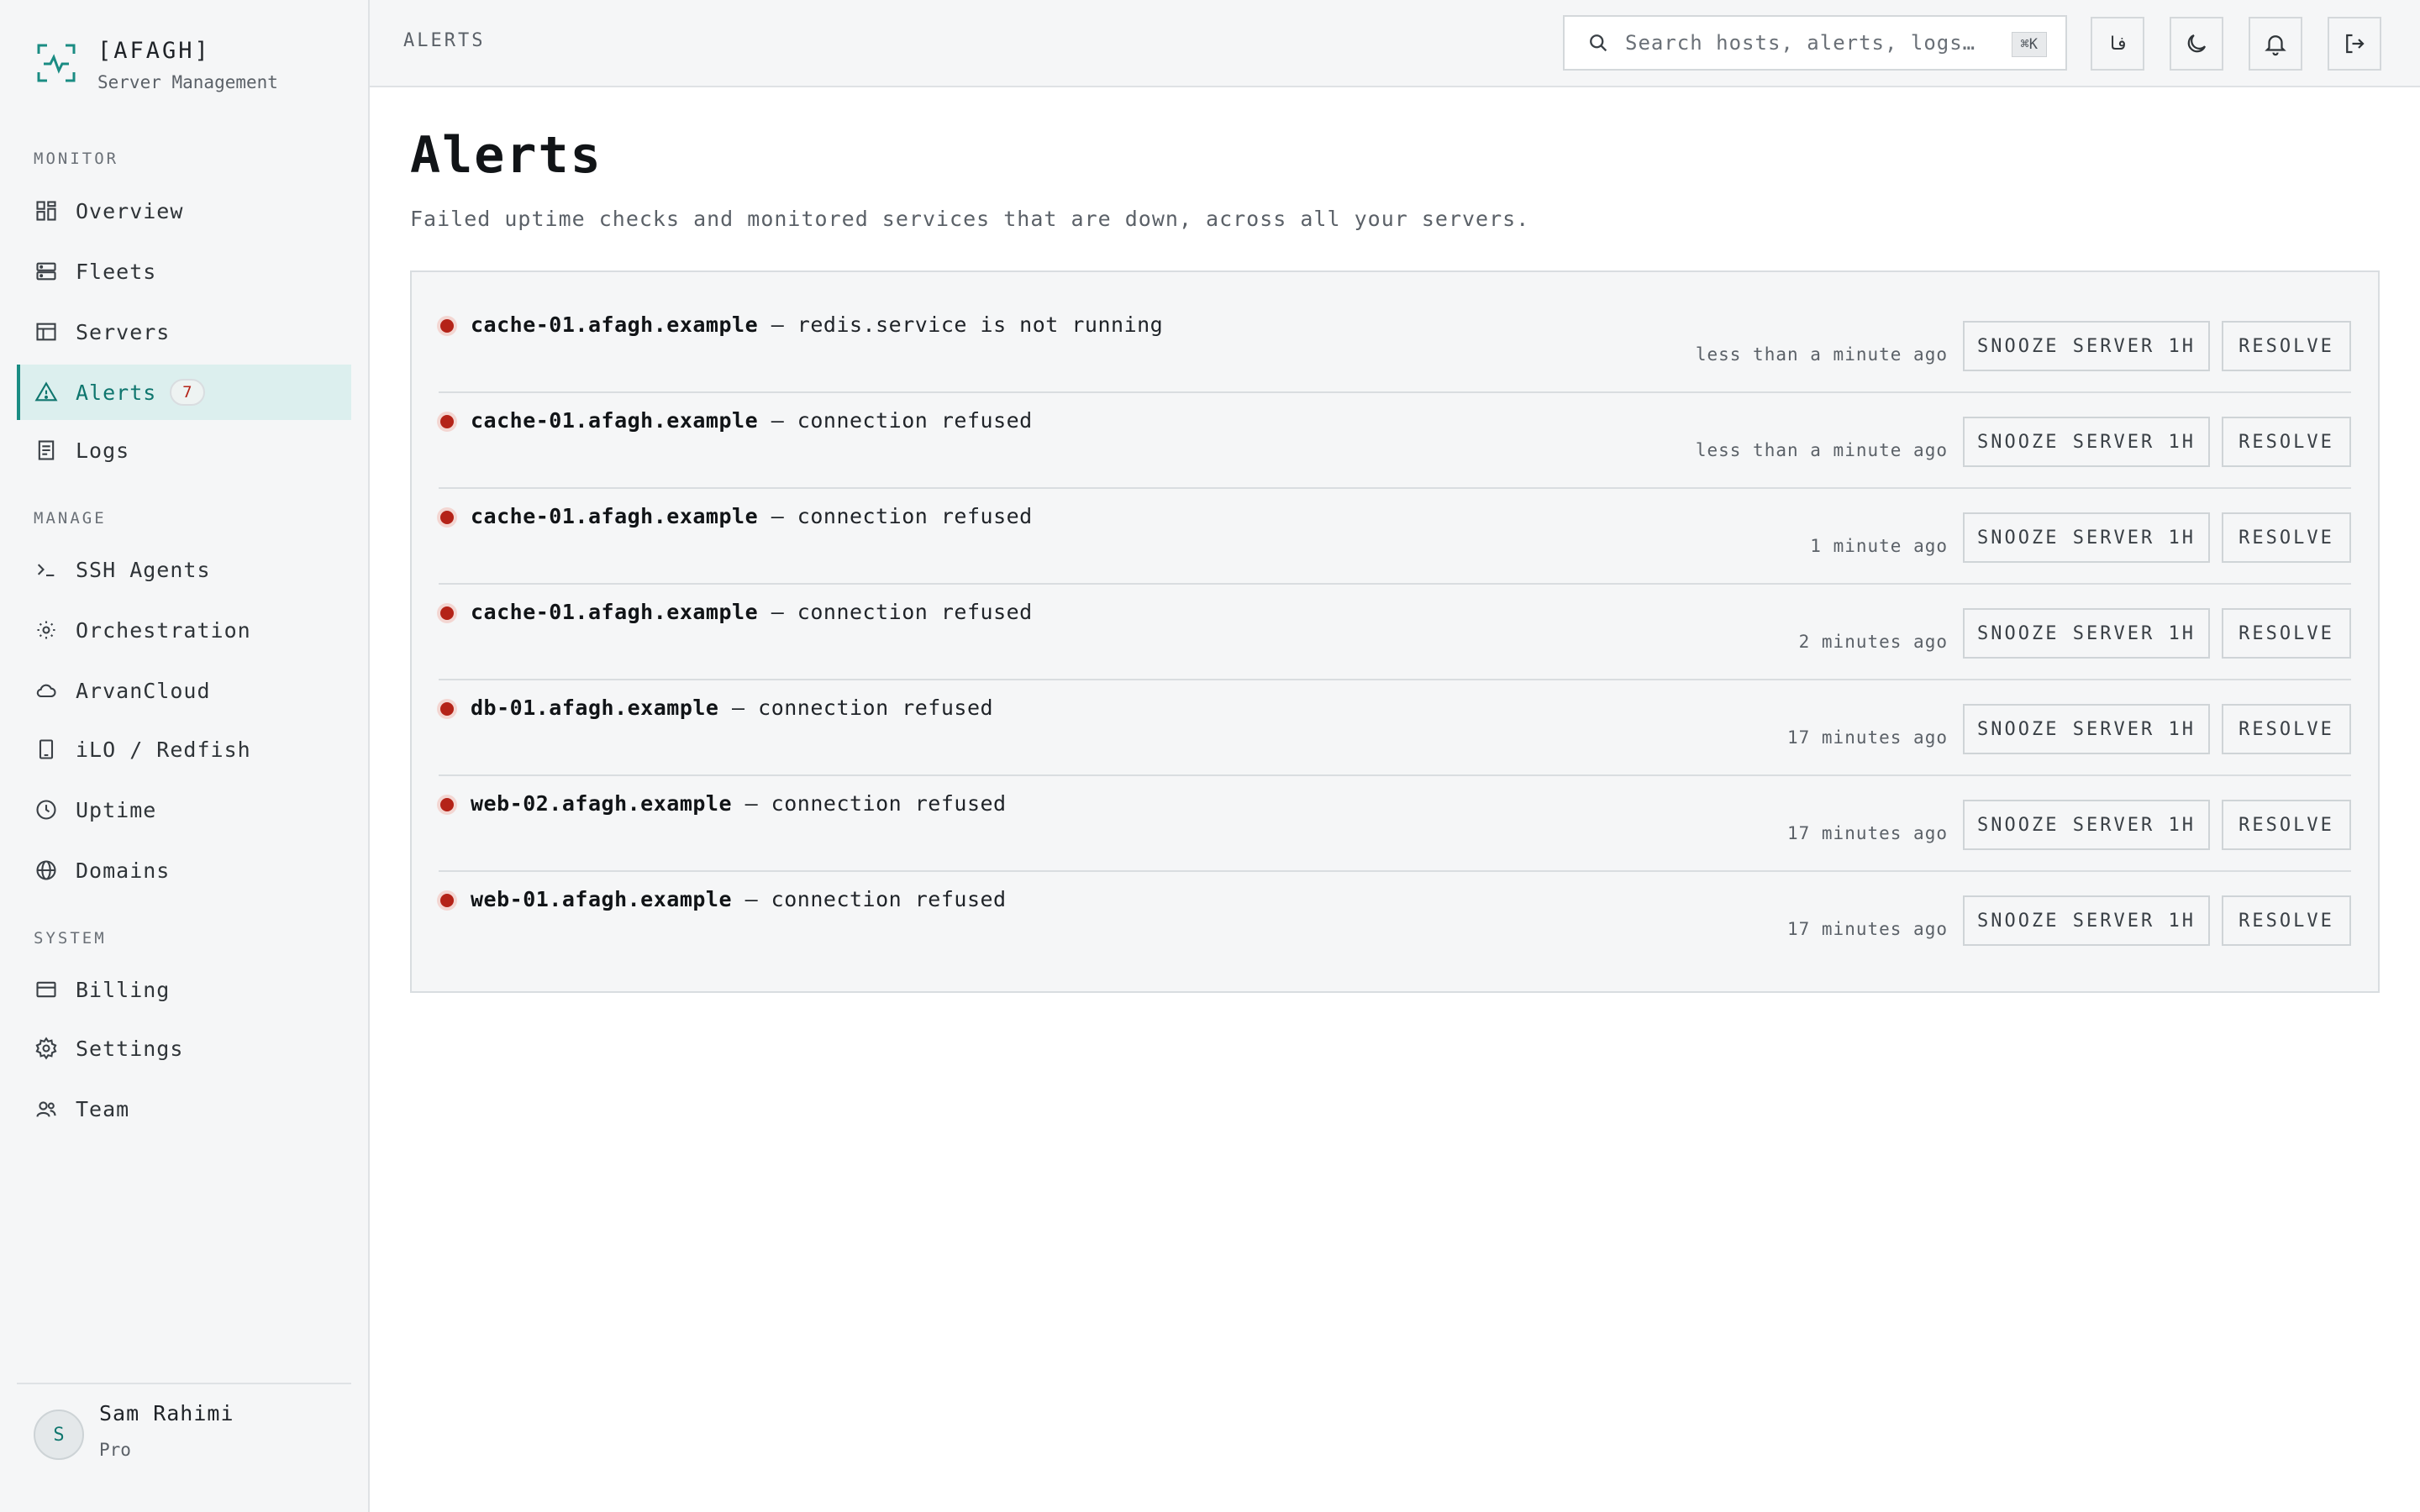 The height and width of the screenshot is (1512, 2420). Describe the element at coordinates (116, 271) in the screenshot. I see `sidebar-item-label: Fleets` at that location.